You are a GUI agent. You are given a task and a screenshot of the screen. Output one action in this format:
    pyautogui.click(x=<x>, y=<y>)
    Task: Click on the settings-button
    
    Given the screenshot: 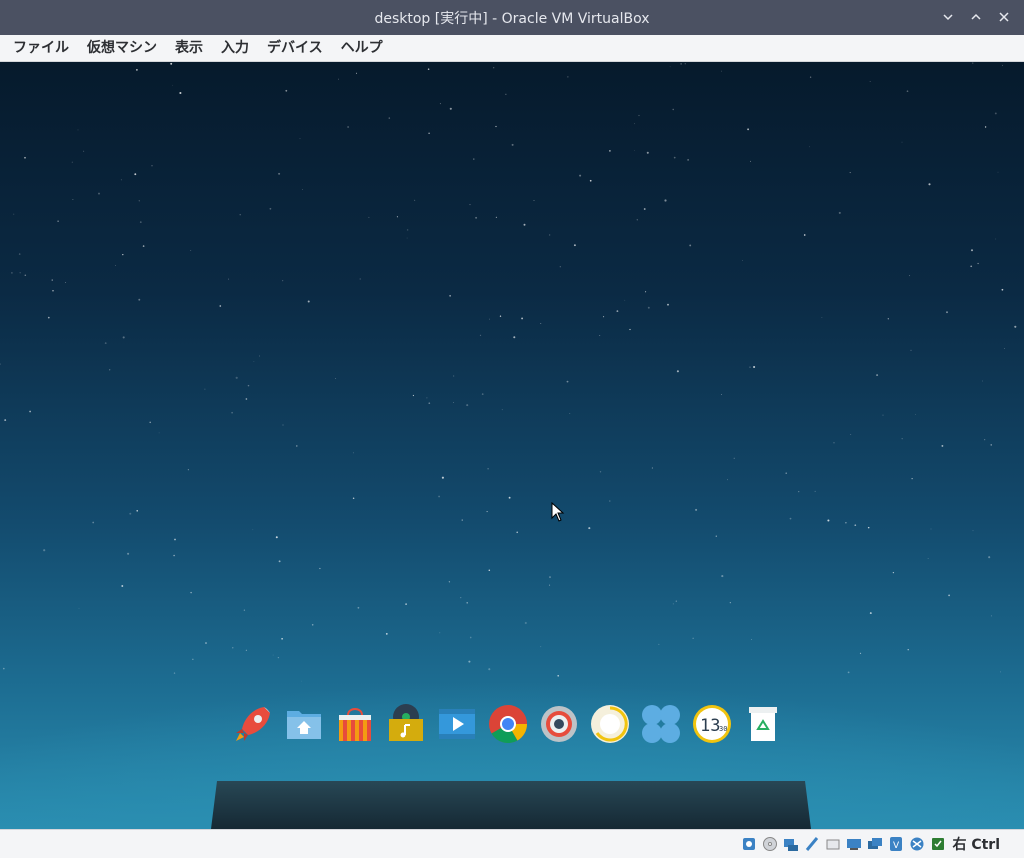 What is the action you would take?
    pyautogui.click(x=559, y=724)
    